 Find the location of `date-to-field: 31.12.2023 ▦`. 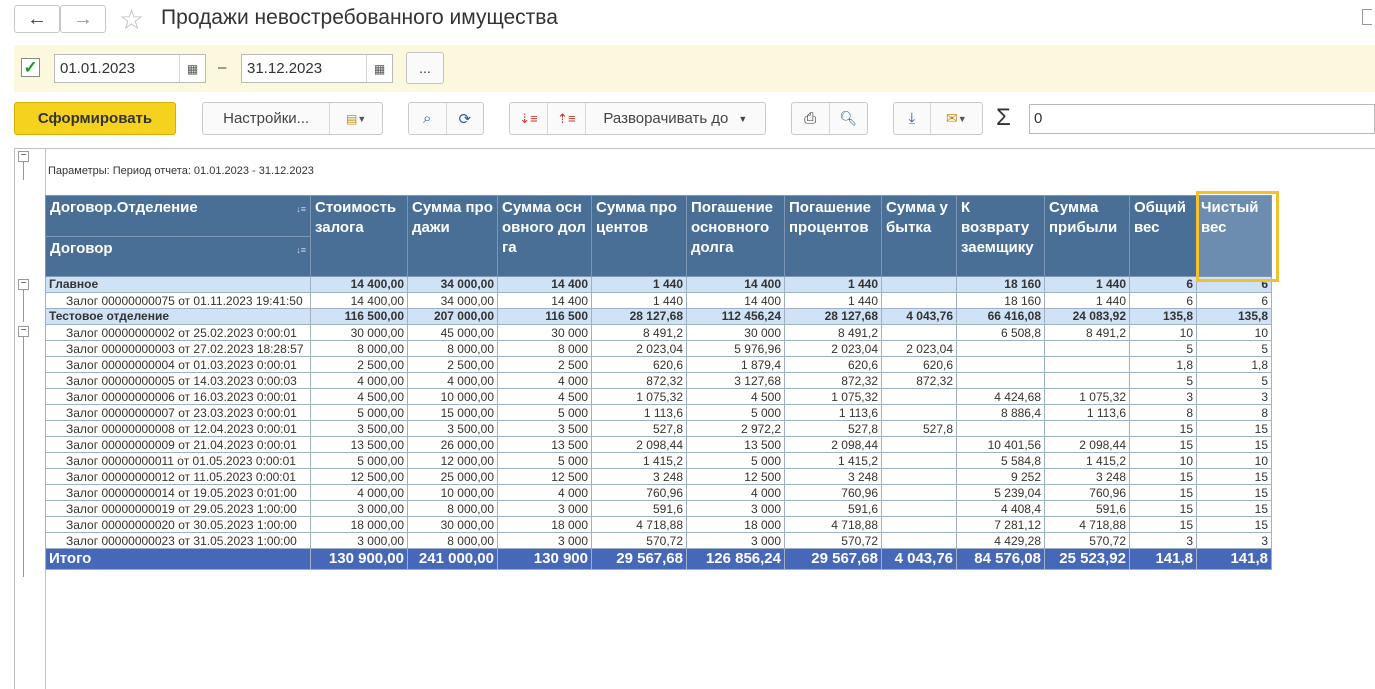

date-to-field: 31.12.2023 ▦ is located at coordinates (317, 68).